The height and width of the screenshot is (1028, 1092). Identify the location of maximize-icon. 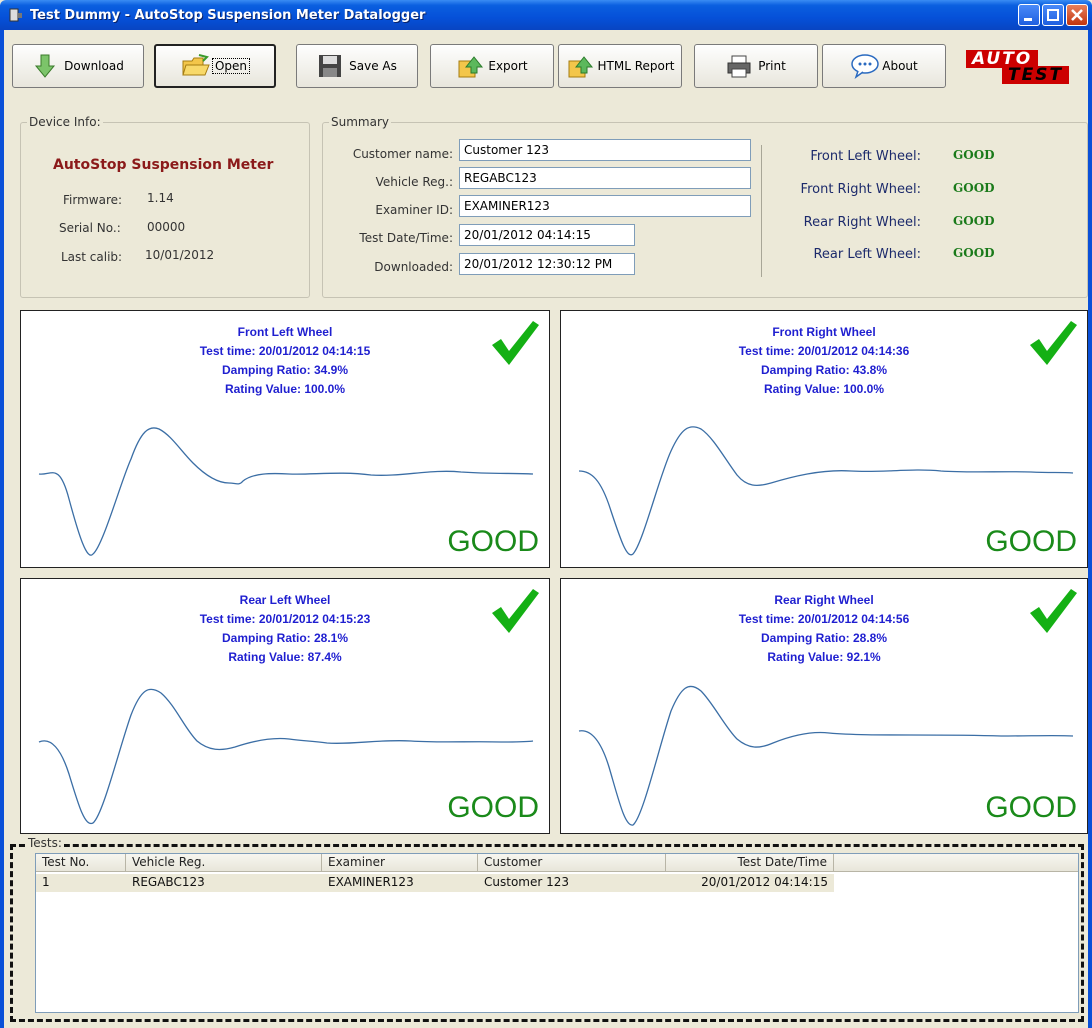
(1053, 15).